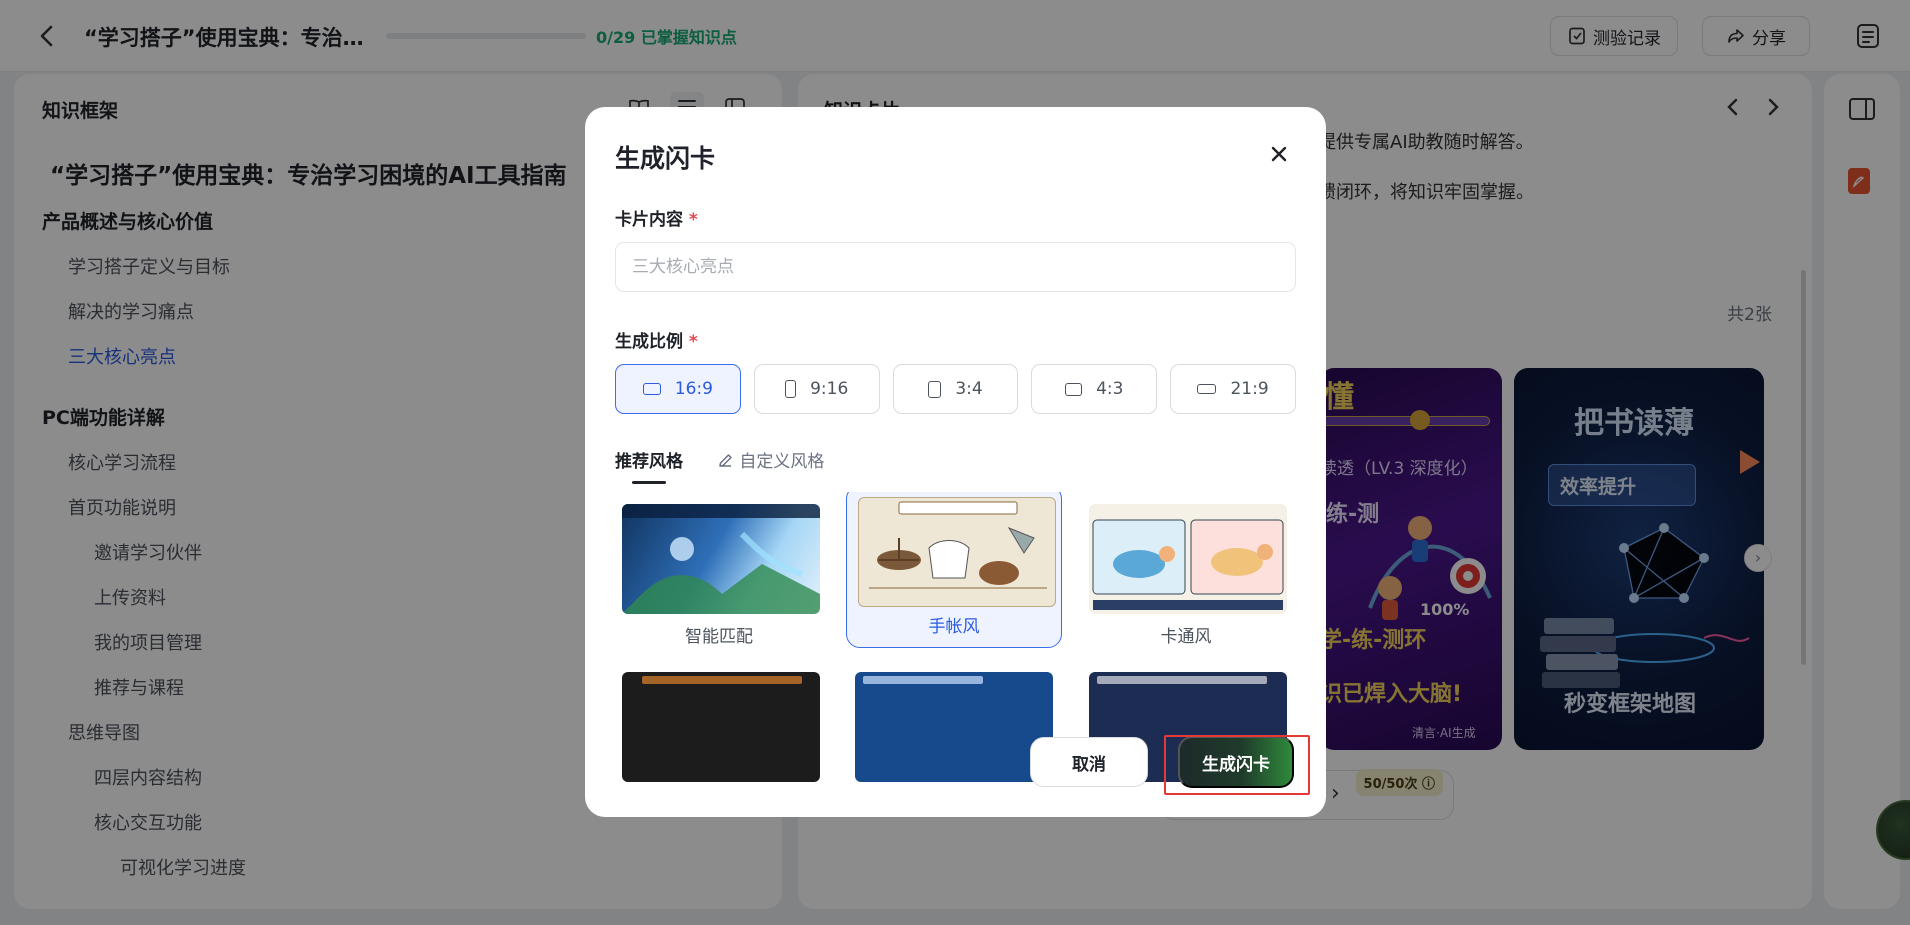 This screenshot has width=1910, height=925. I want to click on ratio-label: 生成比例 *, so click(656, 339).